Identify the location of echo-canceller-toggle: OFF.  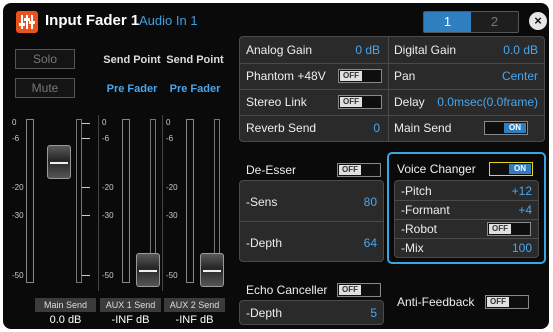
(359, 290).